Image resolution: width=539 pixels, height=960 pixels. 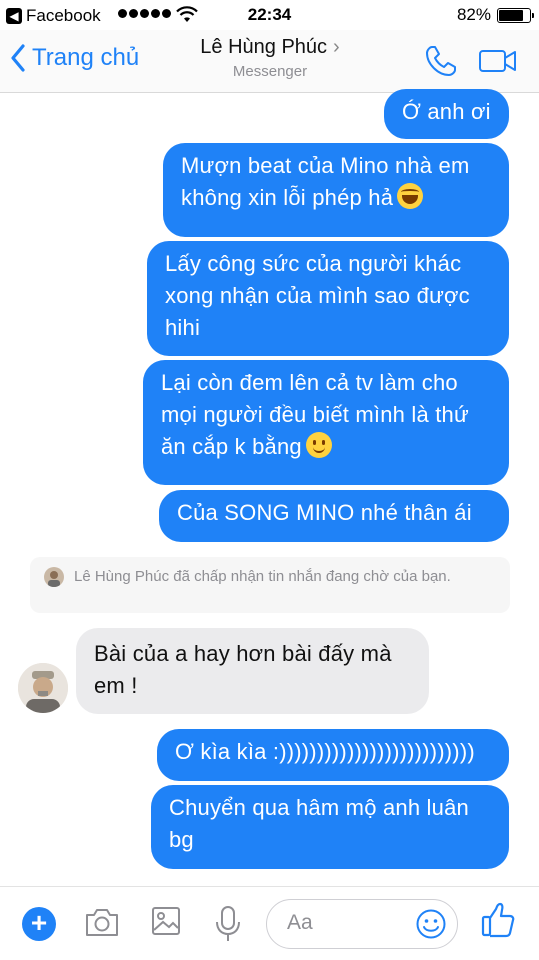 I want to click on back-button: Trang chủ, so click(x=74, y=58).